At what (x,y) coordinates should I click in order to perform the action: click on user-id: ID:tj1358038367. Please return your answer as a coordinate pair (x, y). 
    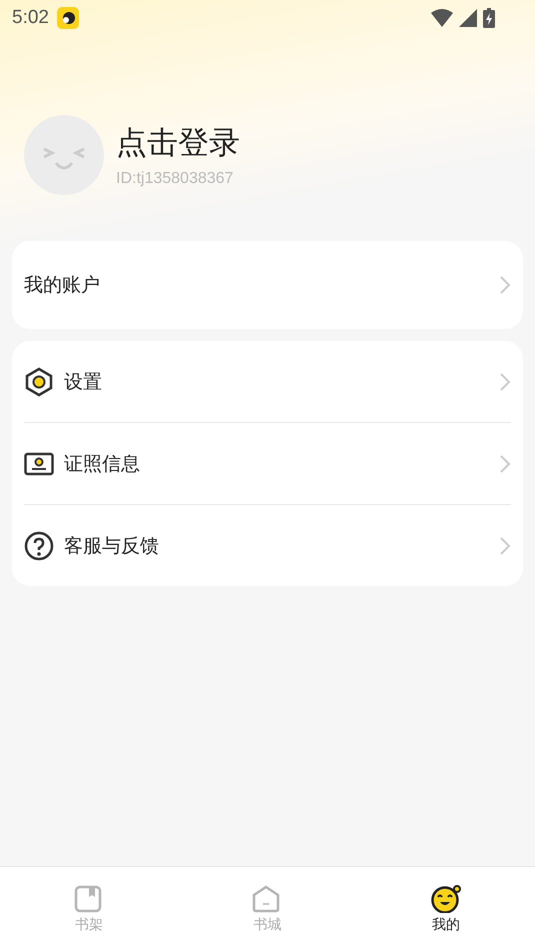
    Looking at the image, I should click on (175, 179).